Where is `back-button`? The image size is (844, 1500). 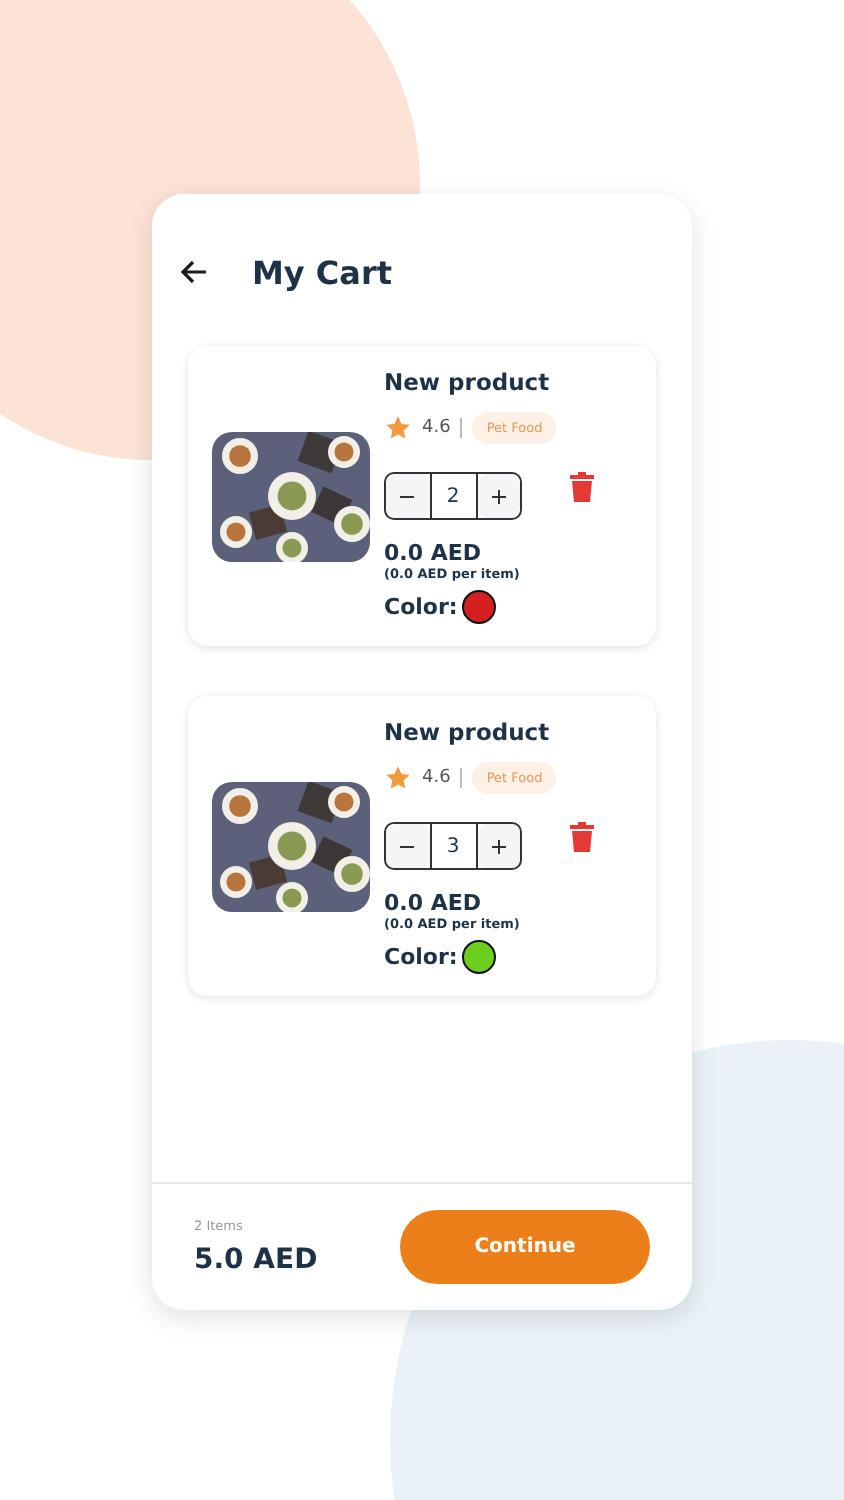 back-button is located at coordinates (194, 272).